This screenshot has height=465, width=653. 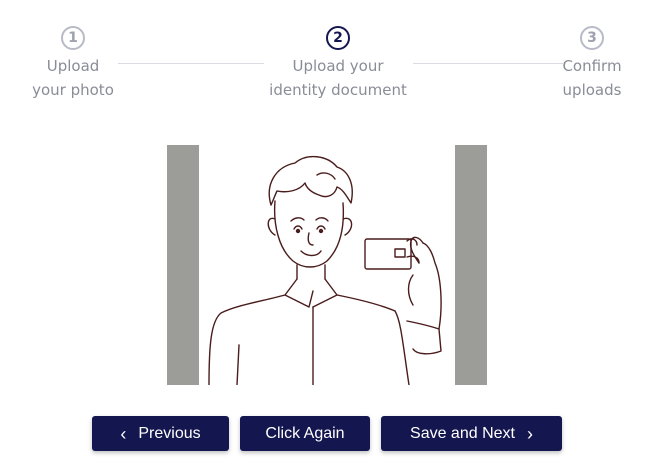 What do you see at coordinates (73, 38) in the screenshot?
I see `step-number-badge: 1` at bounding box center [73, 38].